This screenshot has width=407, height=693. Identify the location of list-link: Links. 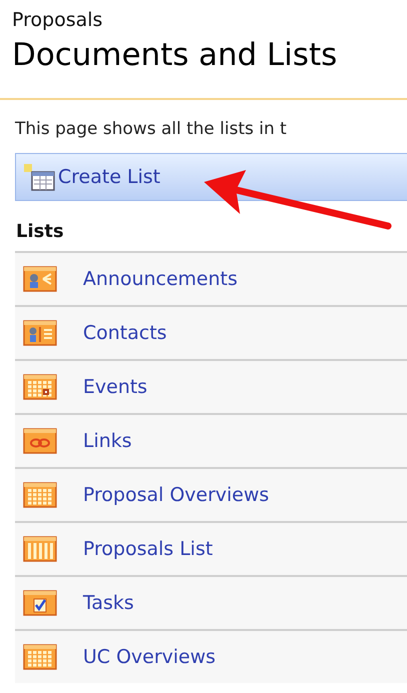
(107, 441).